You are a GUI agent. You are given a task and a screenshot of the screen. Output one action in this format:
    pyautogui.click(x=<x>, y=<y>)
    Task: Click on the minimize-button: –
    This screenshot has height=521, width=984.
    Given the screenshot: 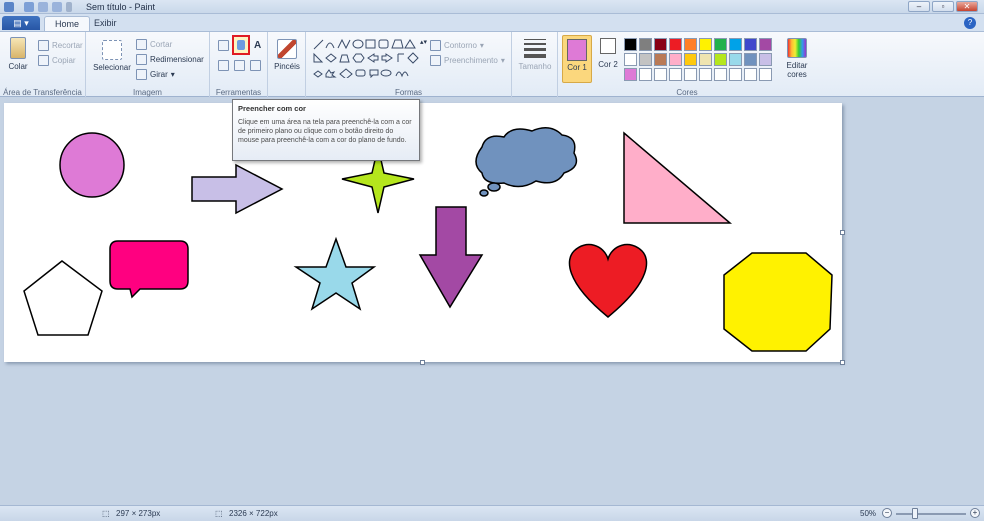 What is the action you would take?
    pyautogui.click(x=919, y=6)
    